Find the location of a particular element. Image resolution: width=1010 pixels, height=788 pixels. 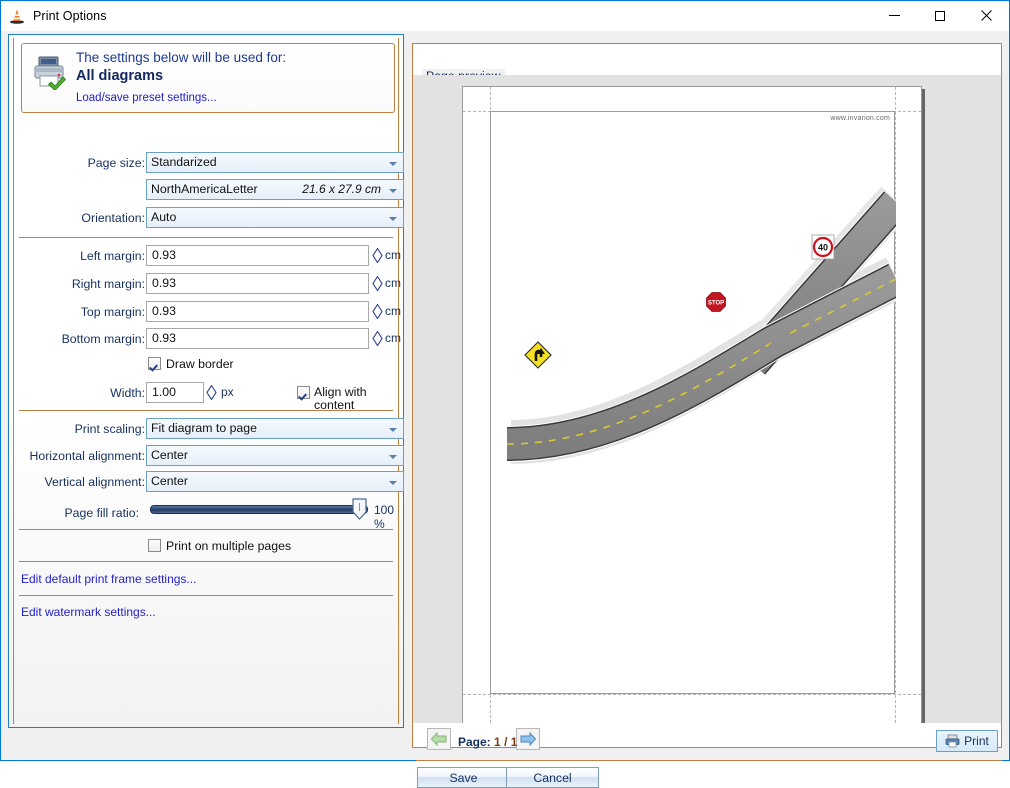

minimize-button is located at coordinates (894, 15).